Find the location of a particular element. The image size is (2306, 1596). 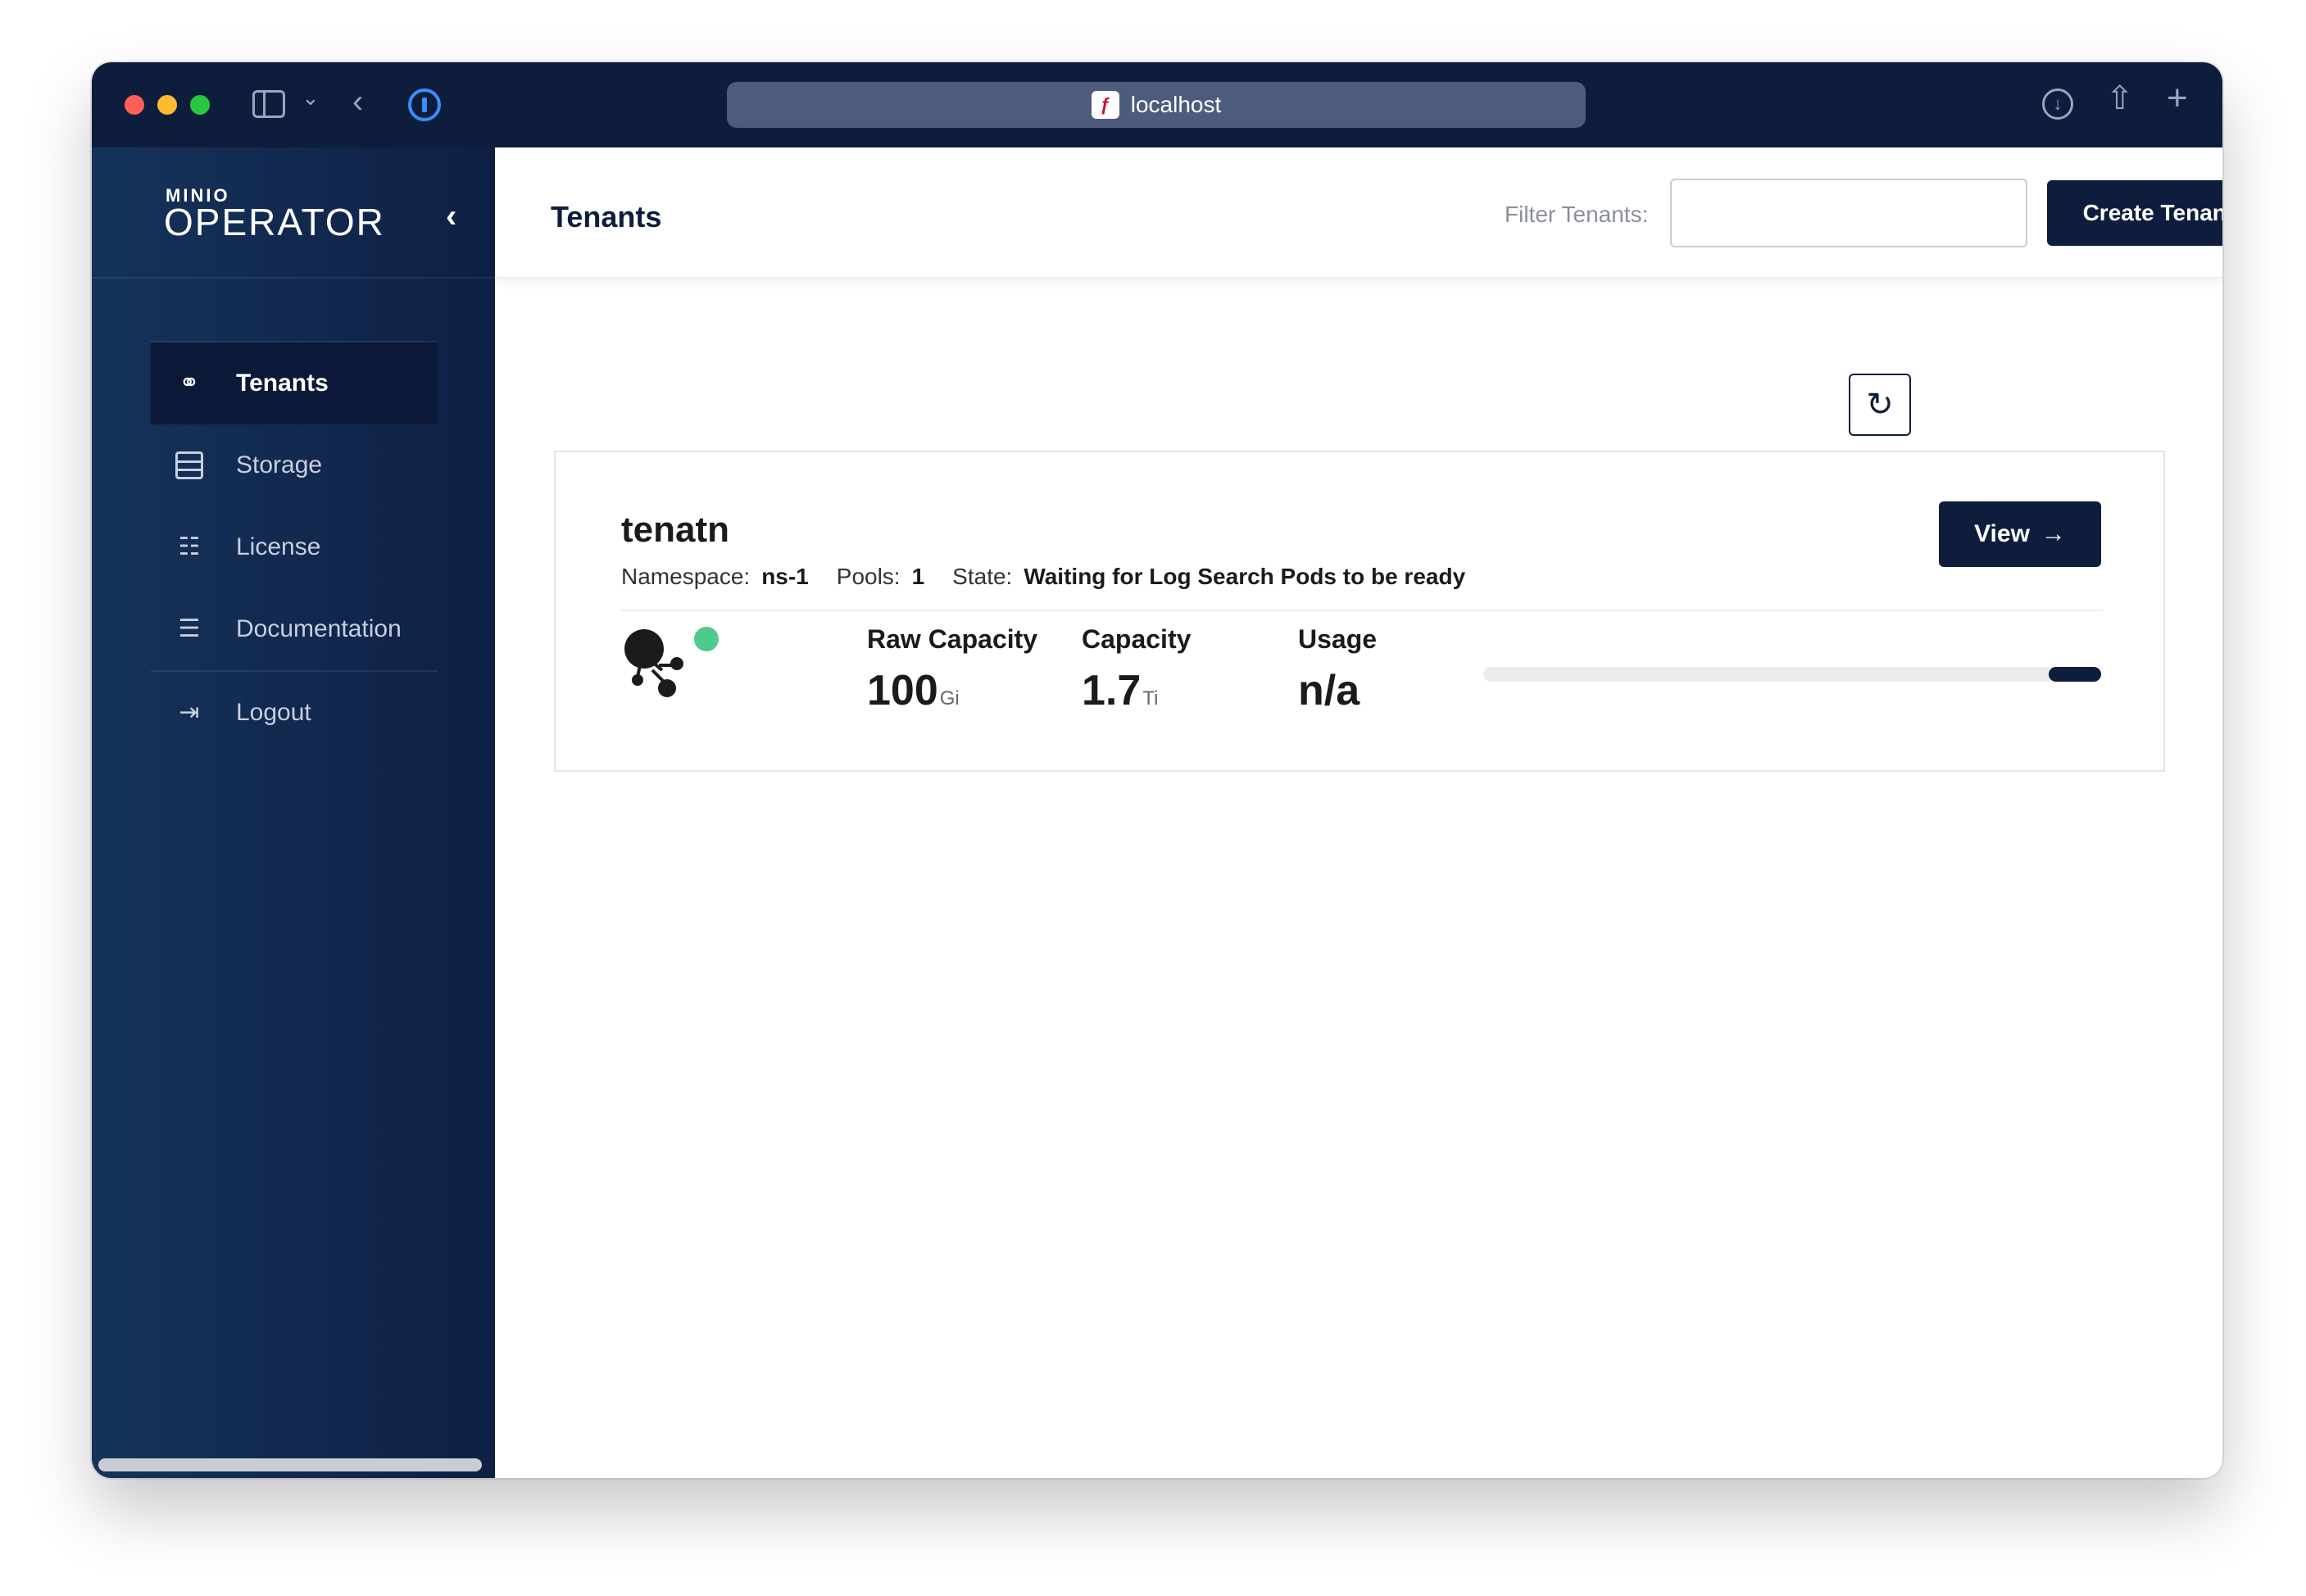

sidebar-item-license: ☷ License is located at coordinates (294, 547).